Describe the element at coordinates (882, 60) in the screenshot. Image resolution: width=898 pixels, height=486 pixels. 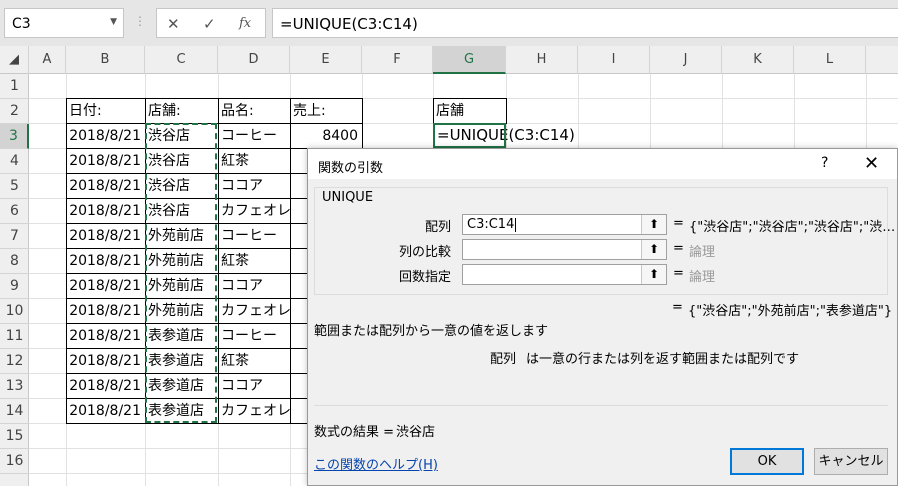
I see `column-header-m` at that location.